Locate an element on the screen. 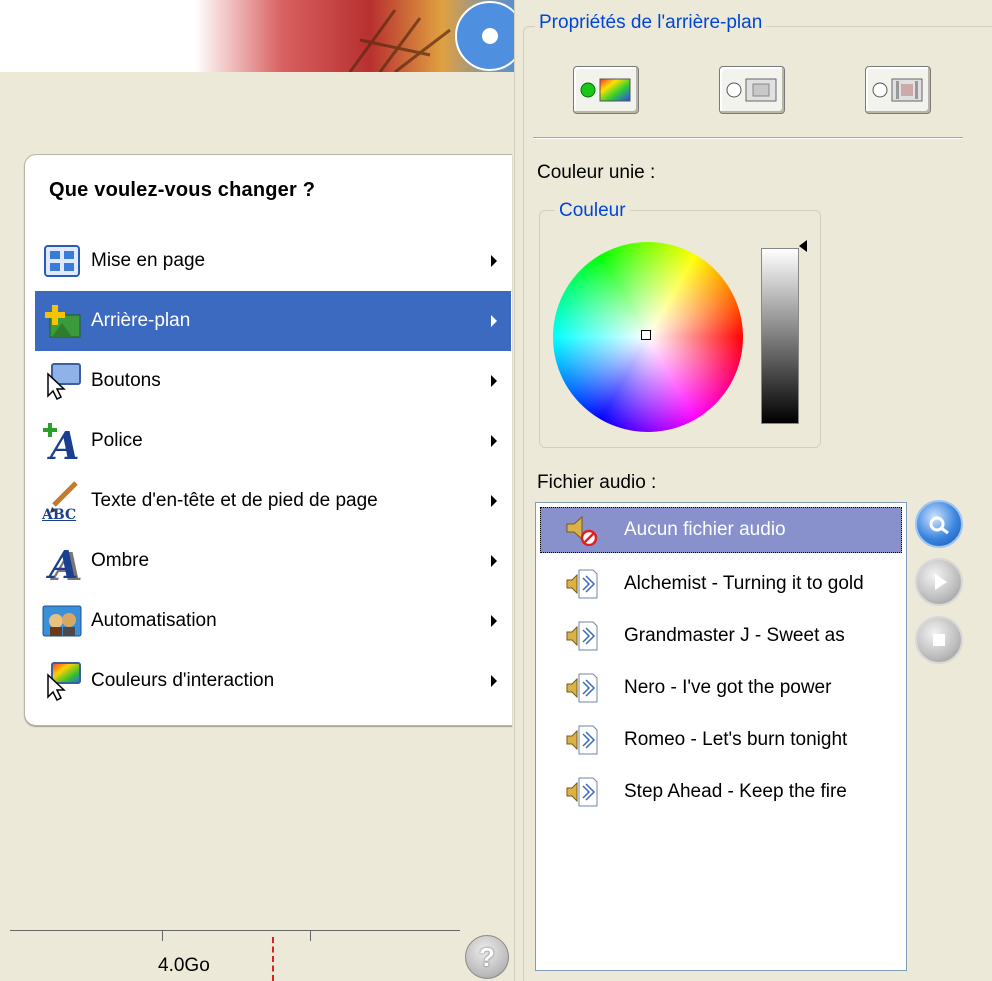 This screenshot has height=981, width=992. help-button: ? is located at coordinates (487, 957).